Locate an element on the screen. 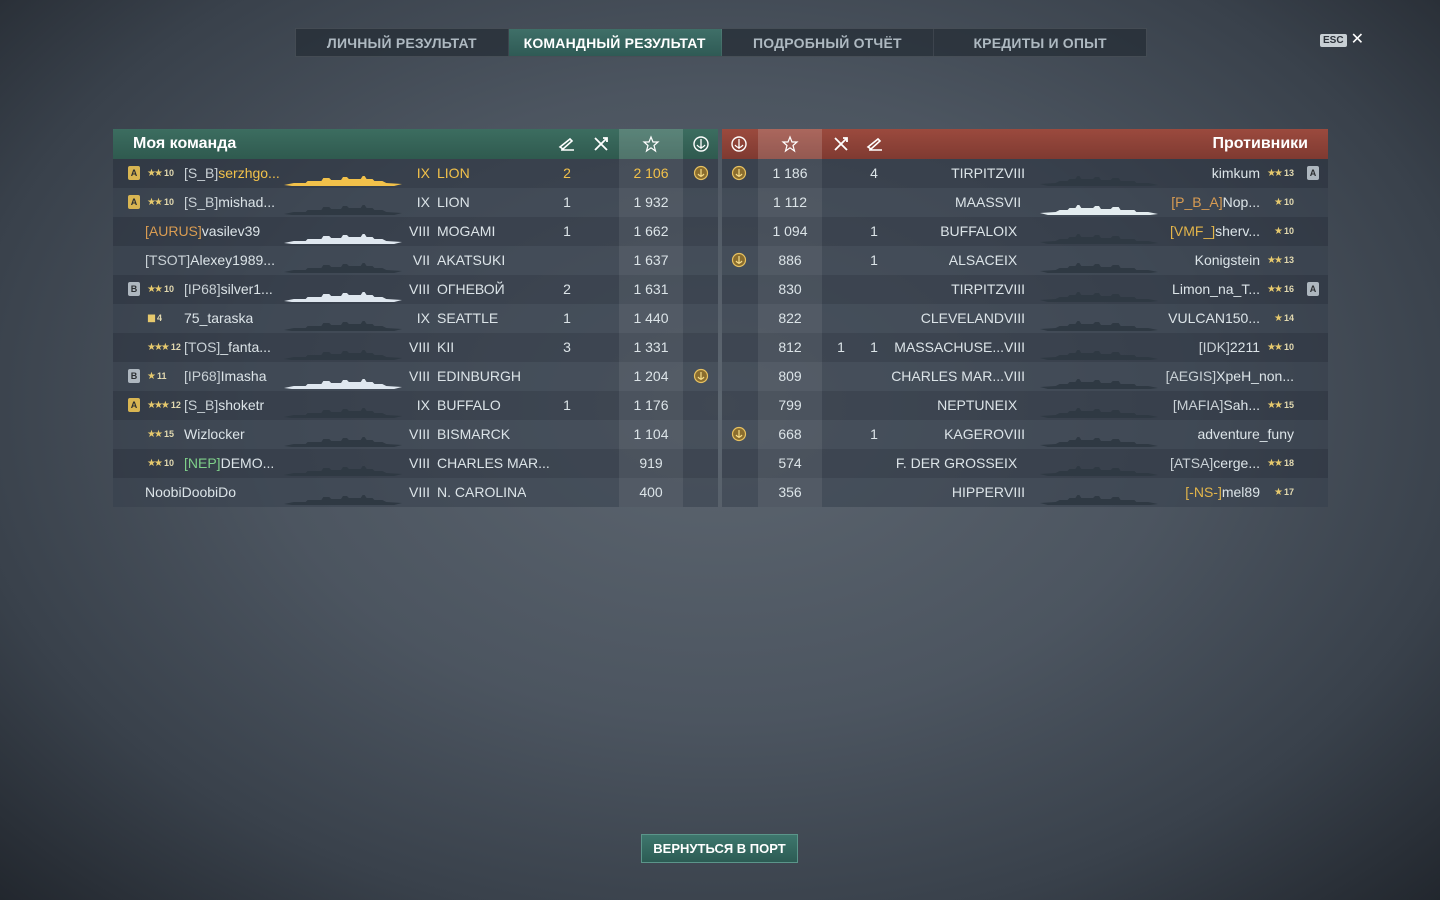  torpedo-kills-value: 1 is located at coordinates (841, 347).